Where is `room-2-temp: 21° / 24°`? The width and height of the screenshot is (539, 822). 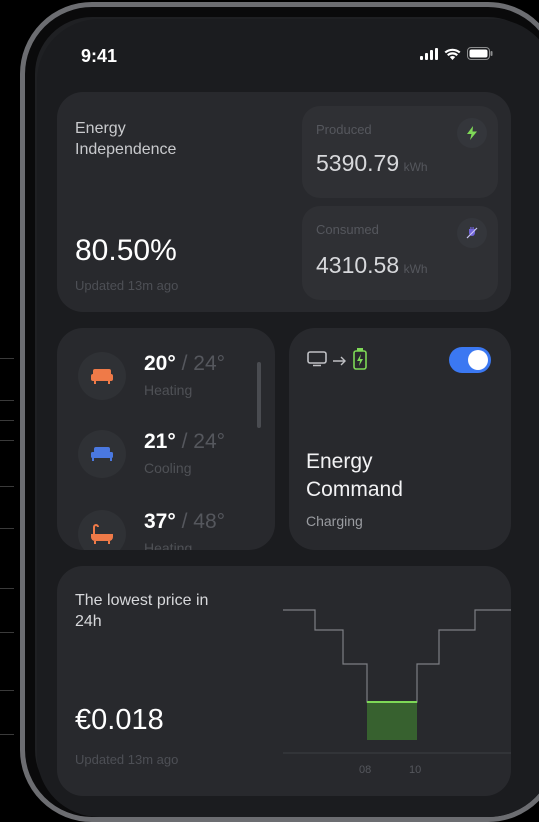
room-2-temp: 21° / 24° is located at coordinates (184, 442).